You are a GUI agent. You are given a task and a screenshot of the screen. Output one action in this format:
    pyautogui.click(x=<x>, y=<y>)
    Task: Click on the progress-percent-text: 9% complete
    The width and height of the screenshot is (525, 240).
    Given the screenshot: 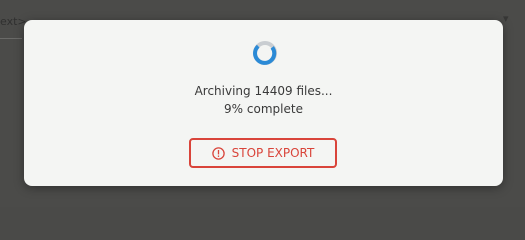 What is the action you would take?
    pyautogui.click(x=263, y=109)
    